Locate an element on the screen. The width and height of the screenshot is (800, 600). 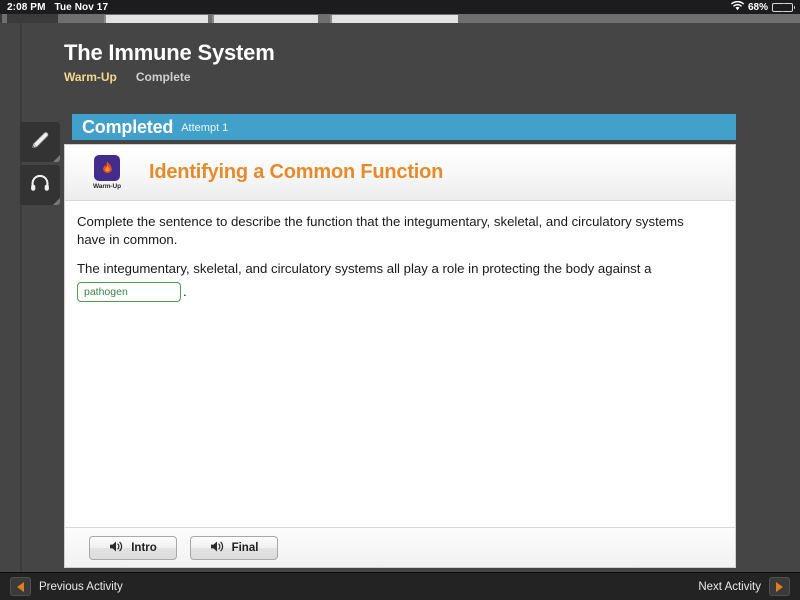
browser-tab-strip is located at coordinates (400, 18).